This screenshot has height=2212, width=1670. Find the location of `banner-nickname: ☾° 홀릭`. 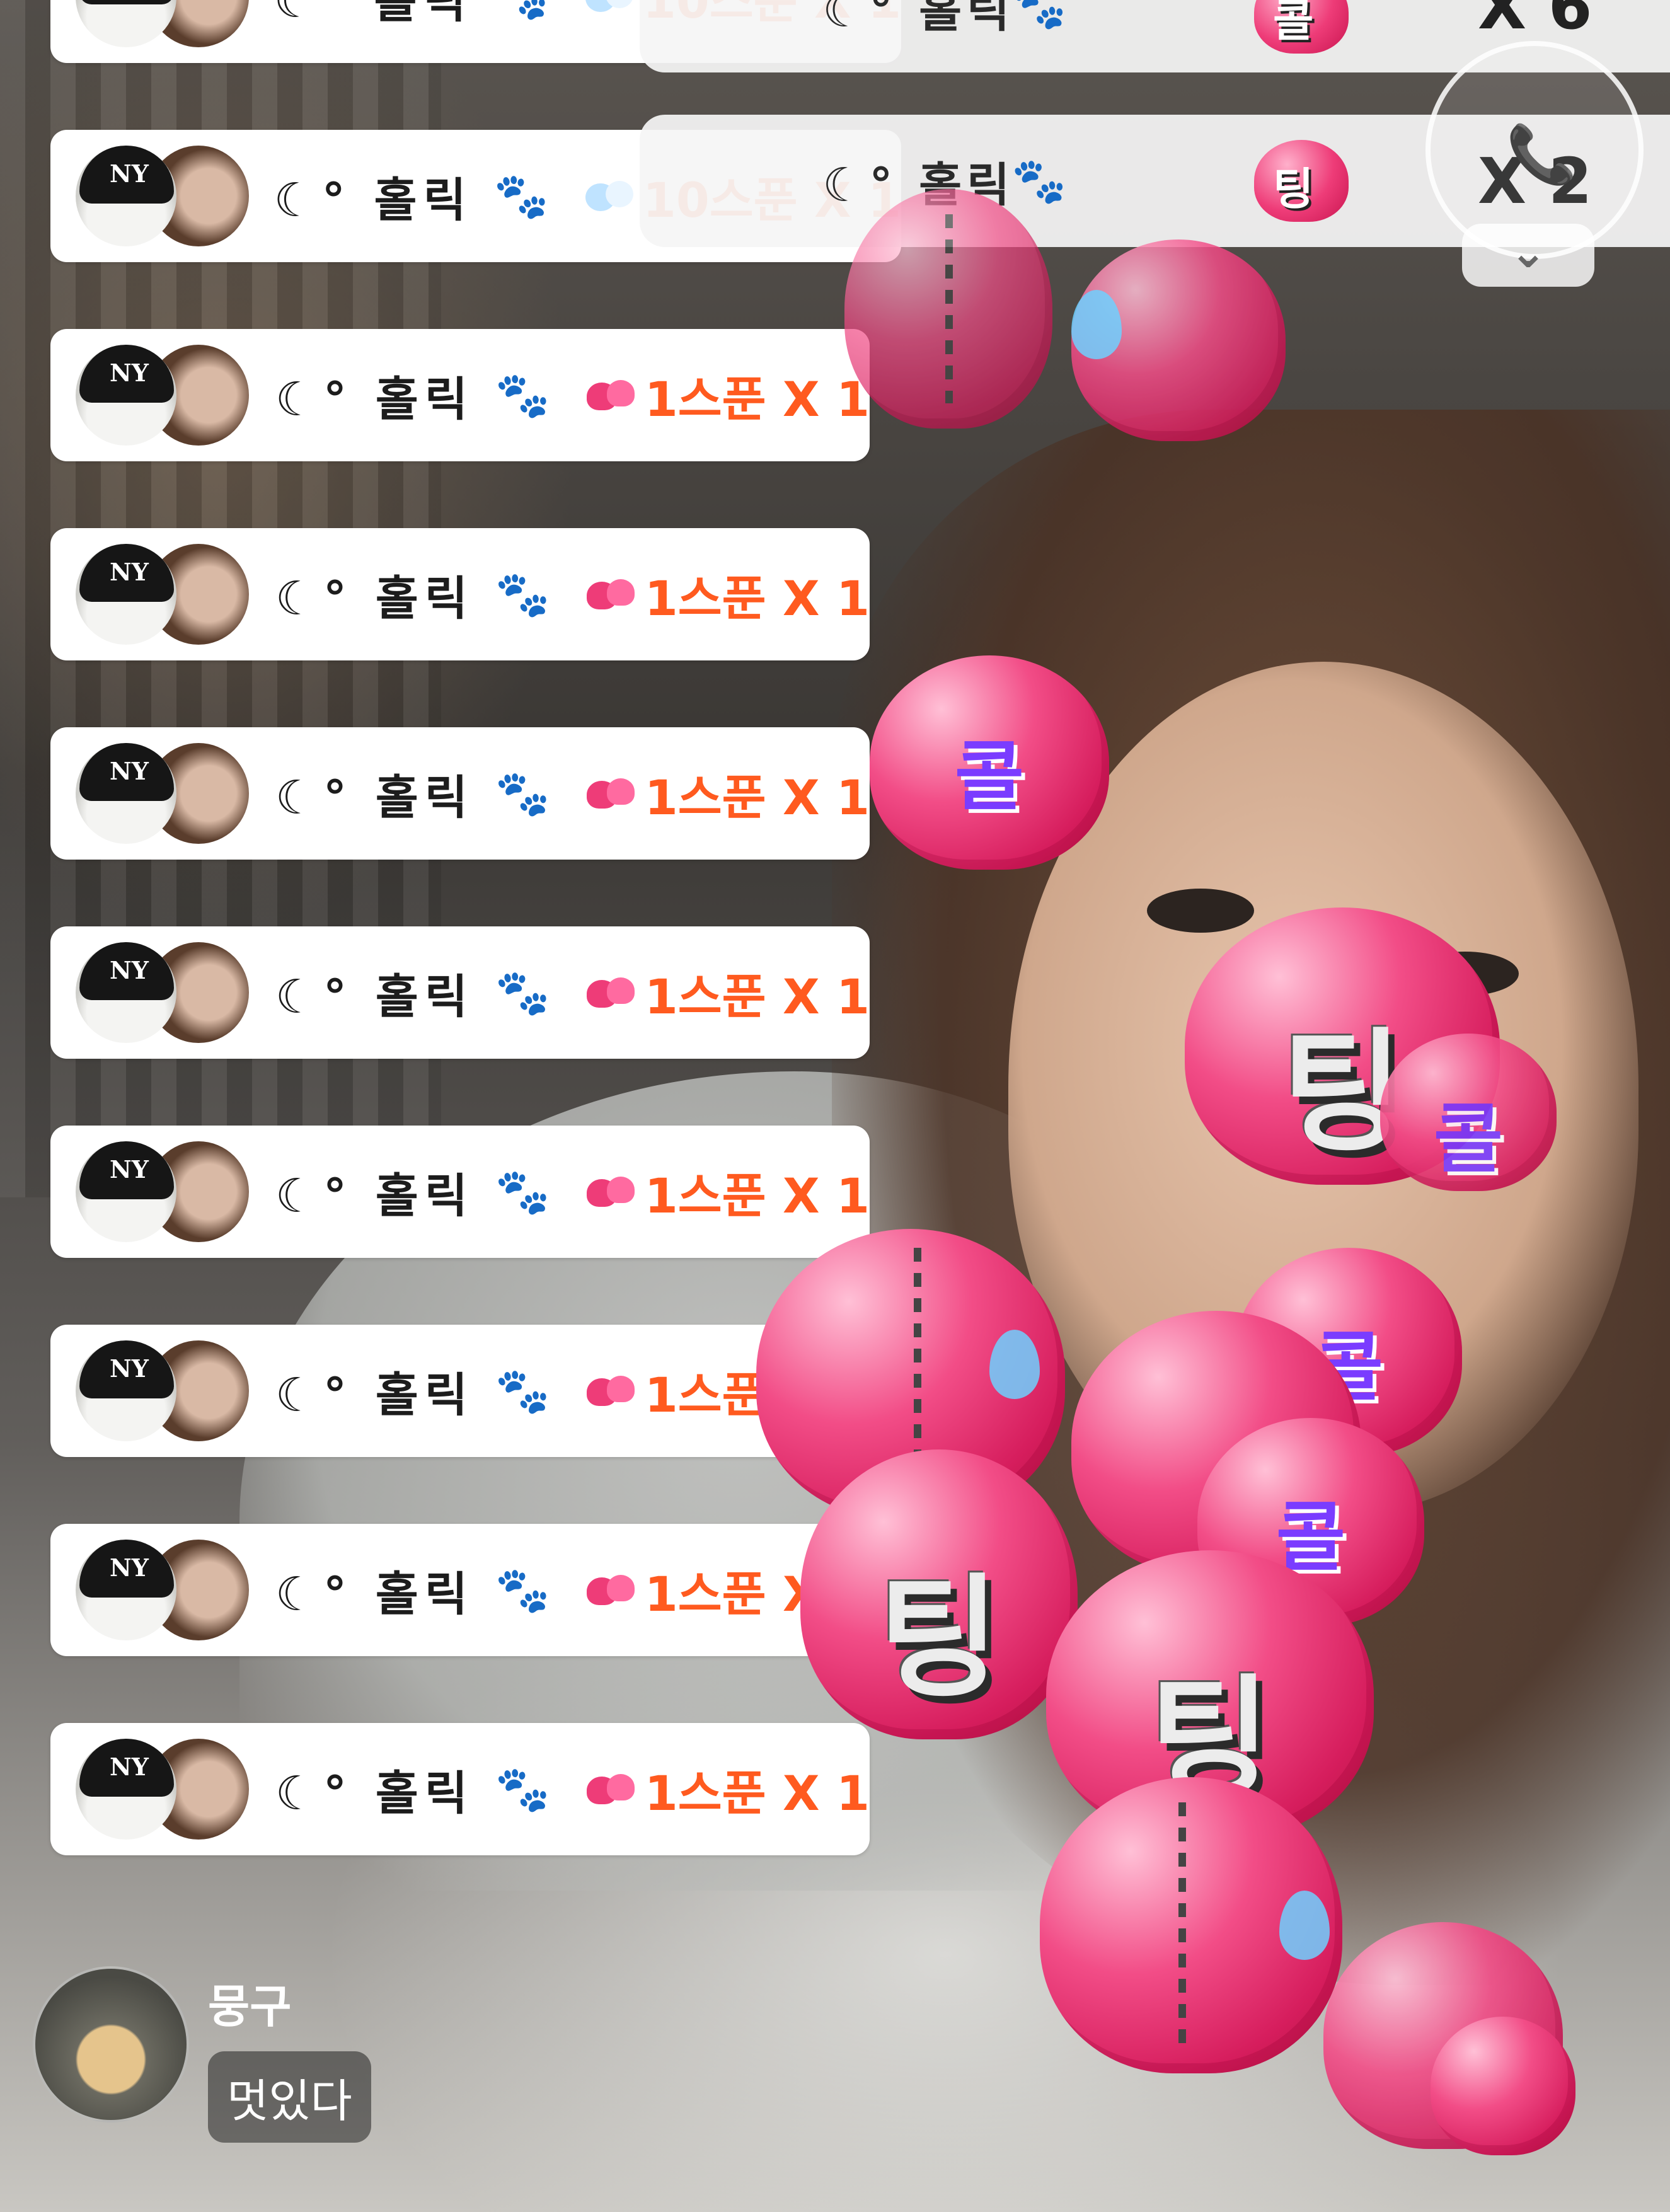

banner-nickname: ☾° 홀릭 is located at coordinates (918, 19).